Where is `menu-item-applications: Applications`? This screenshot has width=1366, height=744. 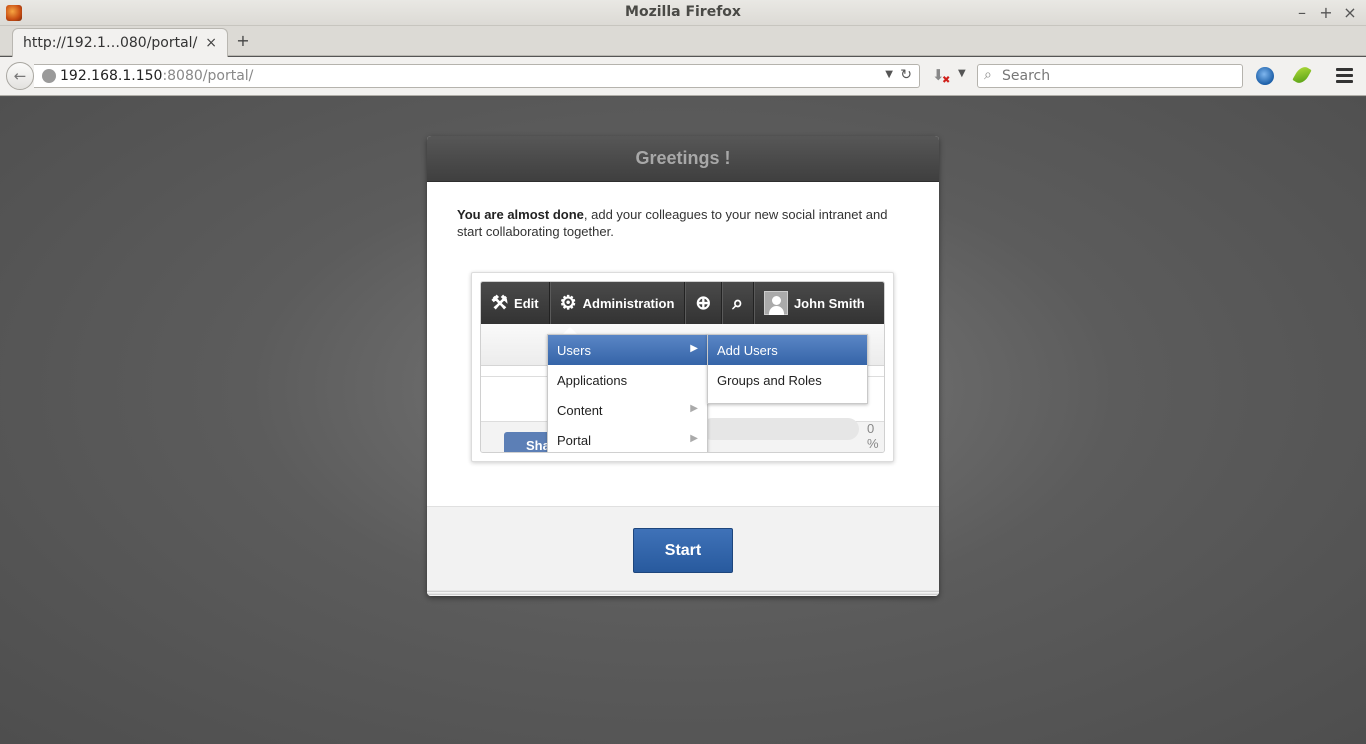 menu-item-applications: Applications is located at coordinates (592, 380).